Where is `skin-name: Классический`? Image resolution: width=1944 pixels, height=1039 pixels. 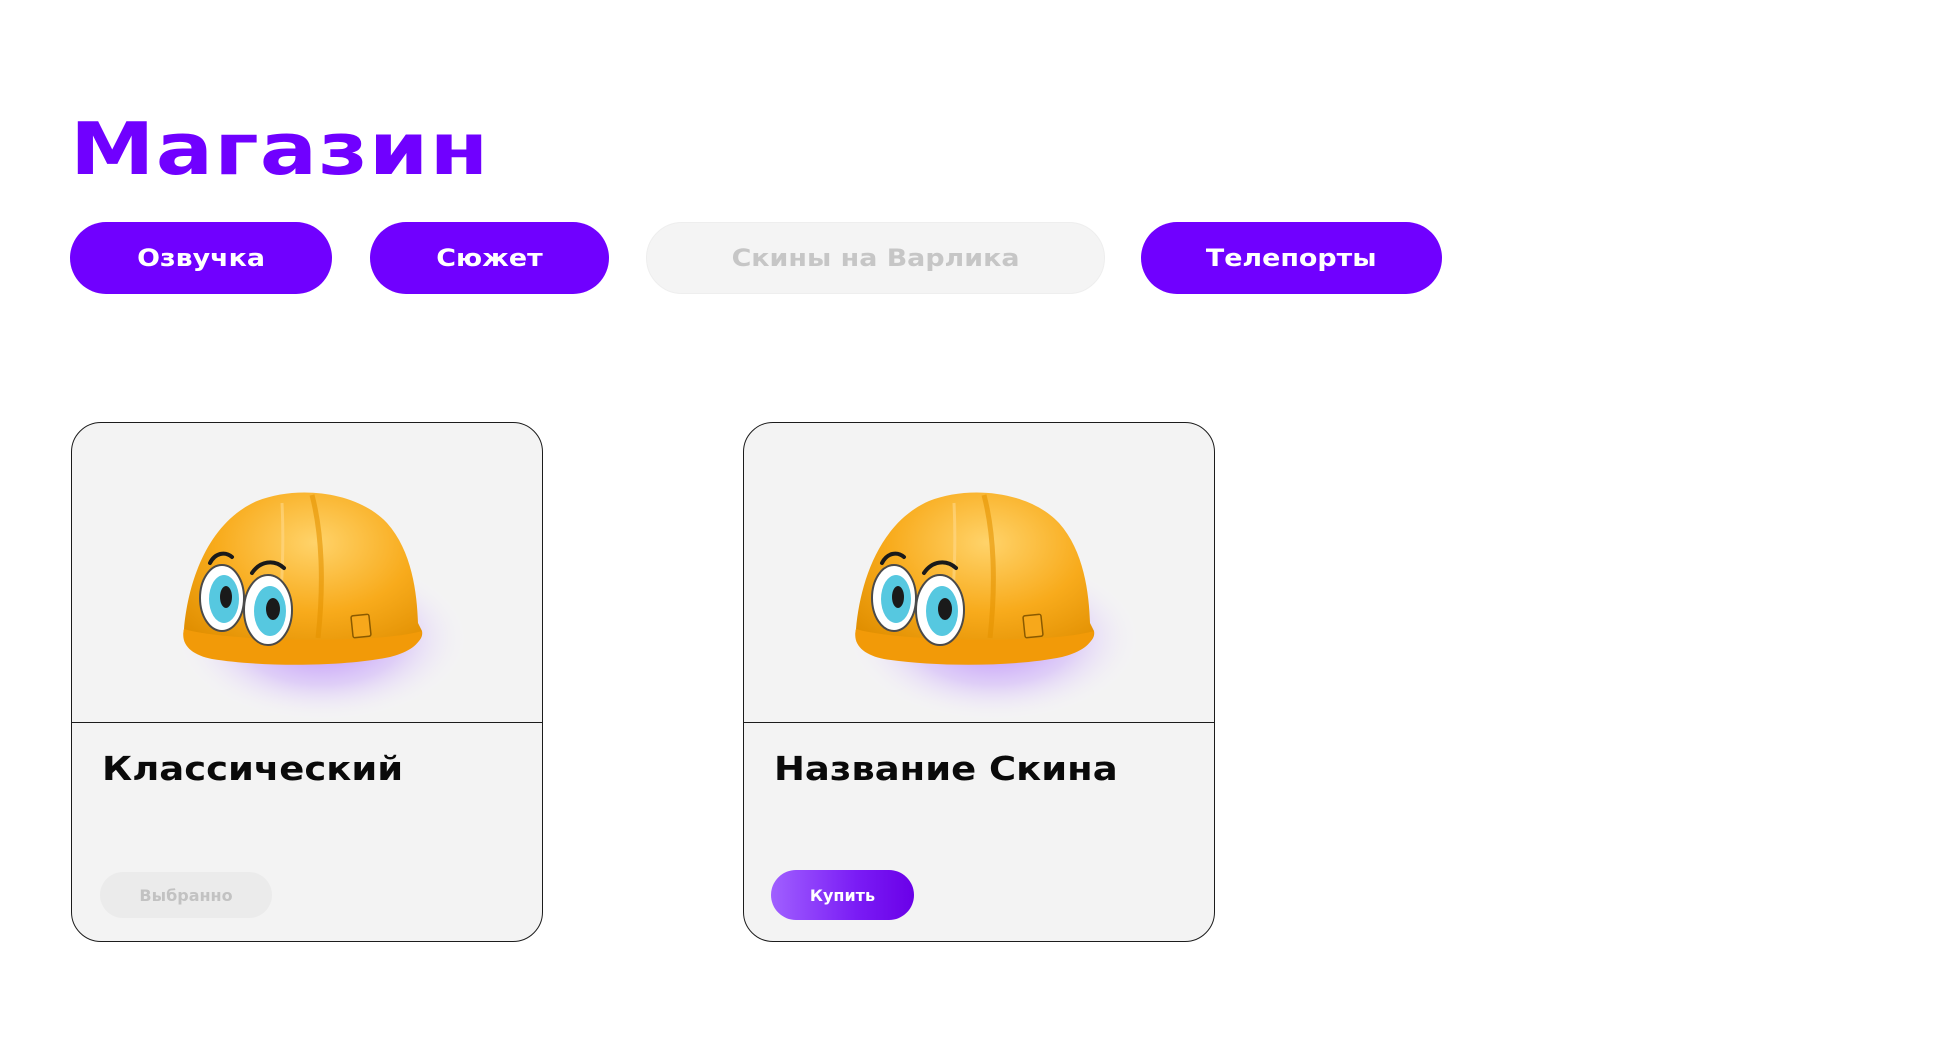 skin-name: Классический is located at coordinates (253, 768).